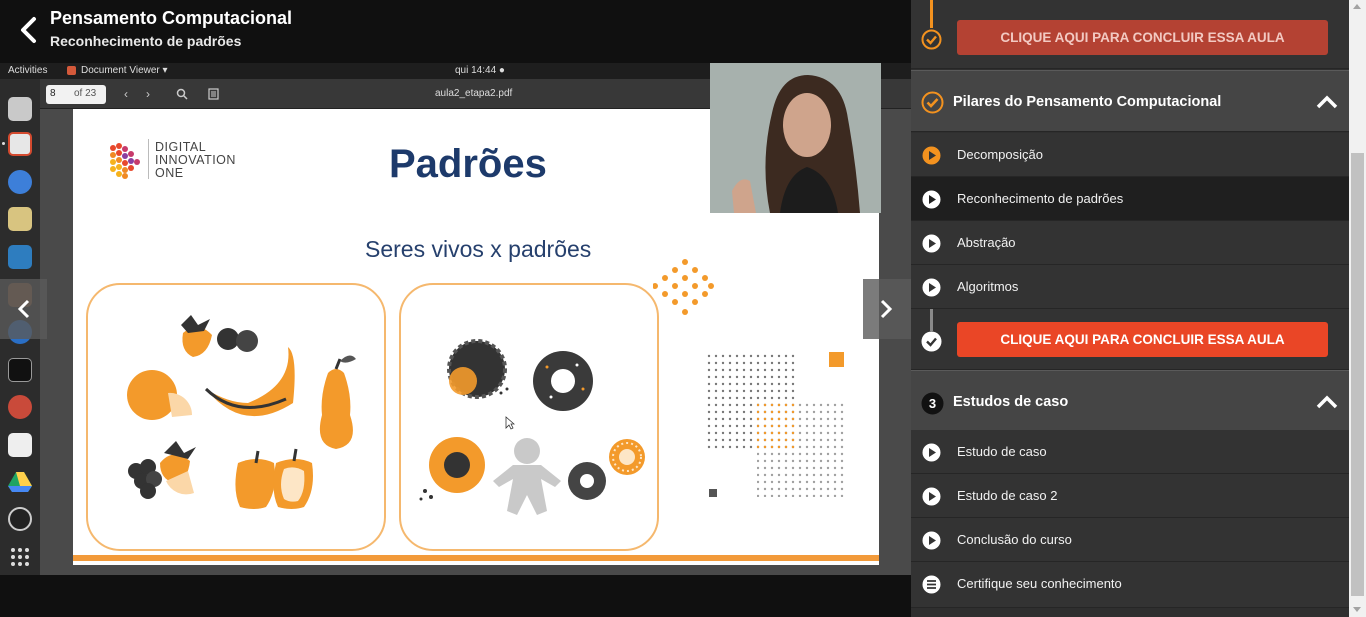  What do you see at coordinates (1000, 154) in the screenshot?
I see `lesson-label: Decomposição` at bounding box center [1000, 154].